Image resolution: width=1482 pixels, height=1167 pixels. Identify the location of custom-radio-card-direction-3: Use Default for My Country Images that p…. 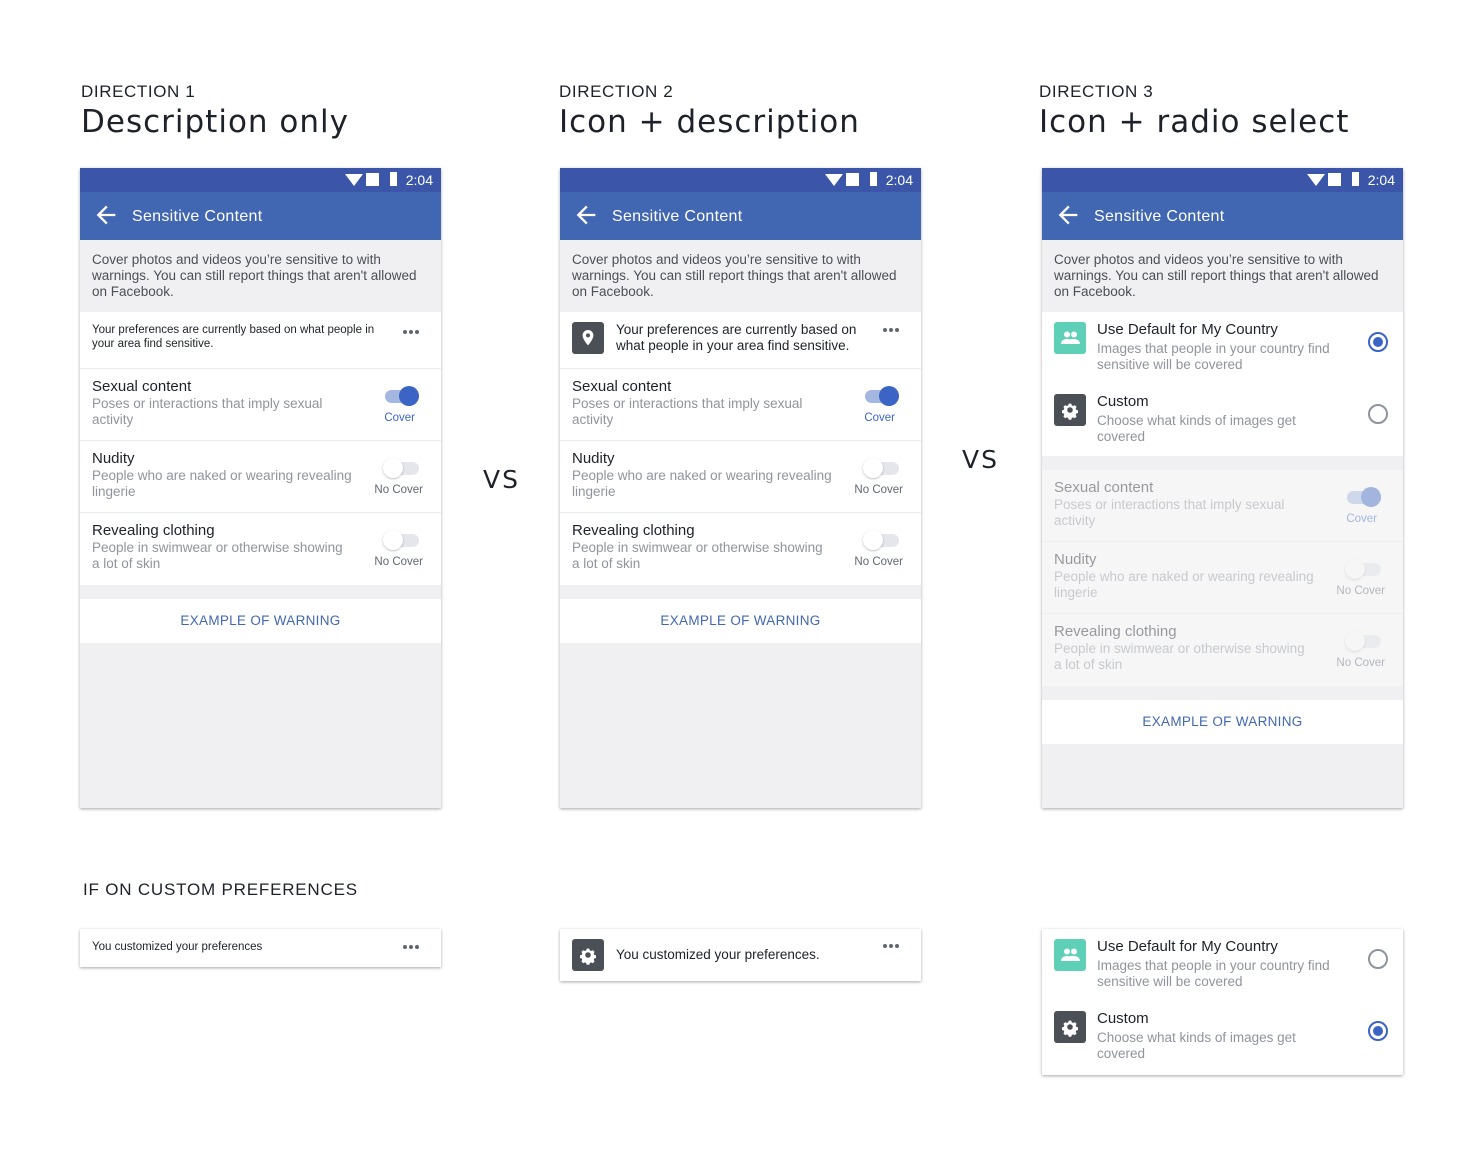
(1222, 1002).